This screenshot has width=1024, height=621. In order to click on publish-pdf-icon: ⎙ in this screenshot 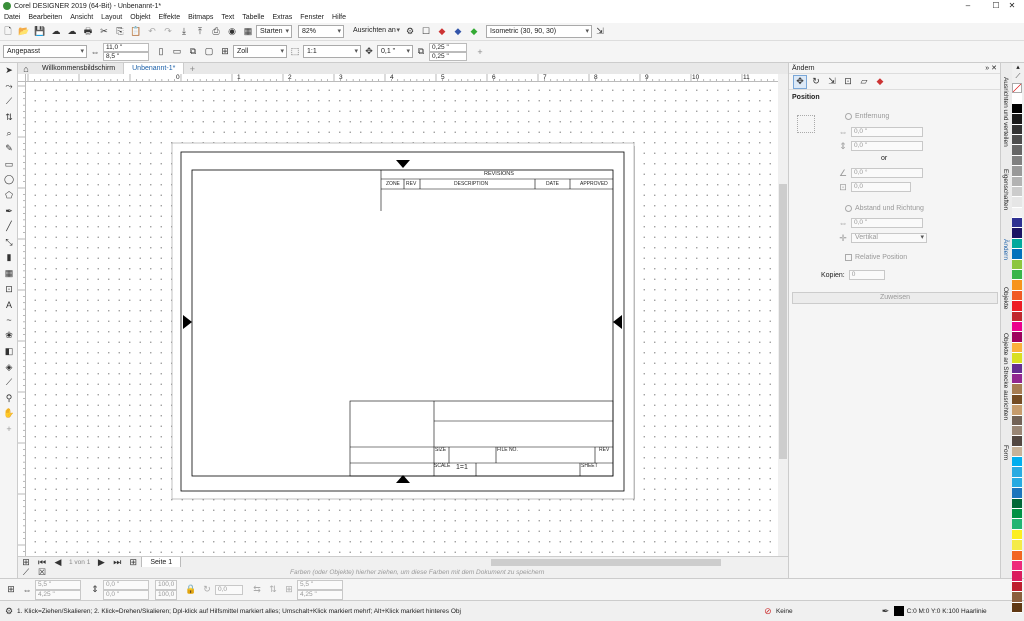, I will do `click(216, 32)`.